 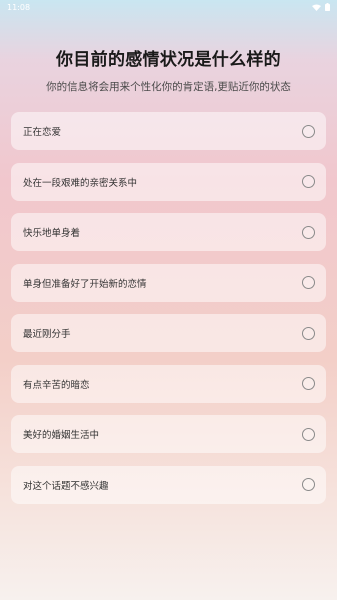 What do you see at coordinates (56, 385) in the screenshot?
I see `option-label: 有点辛苦的暗恋` at bounding box center [56, 385].